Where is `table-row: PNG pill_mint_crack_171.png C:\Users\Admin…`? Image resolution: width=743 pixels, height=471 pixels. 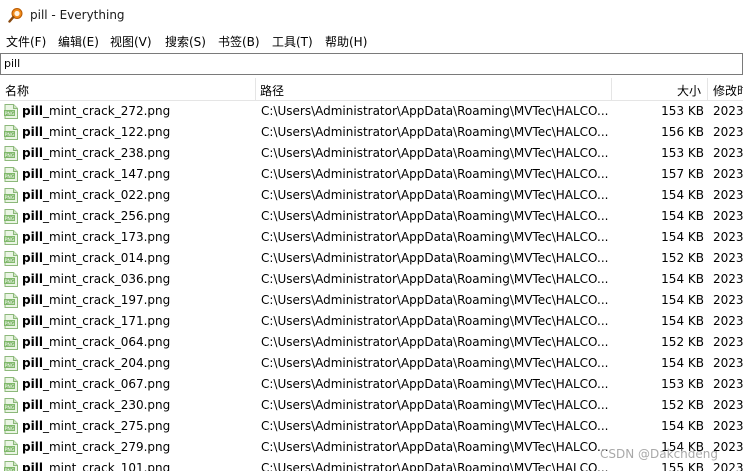
table-row: PNG pill_mint_crack_171.png C:\Users\Admin… is located at coordinates (371, 321).